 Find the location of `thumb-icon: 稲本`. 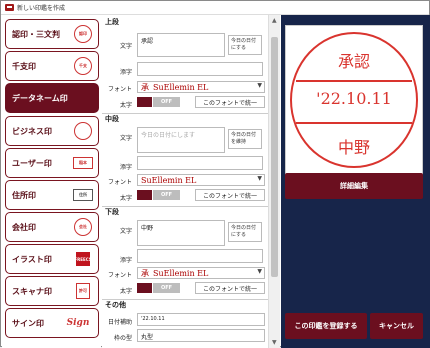

thumb-icon: 稲本 is located at coordinates (83, 163).